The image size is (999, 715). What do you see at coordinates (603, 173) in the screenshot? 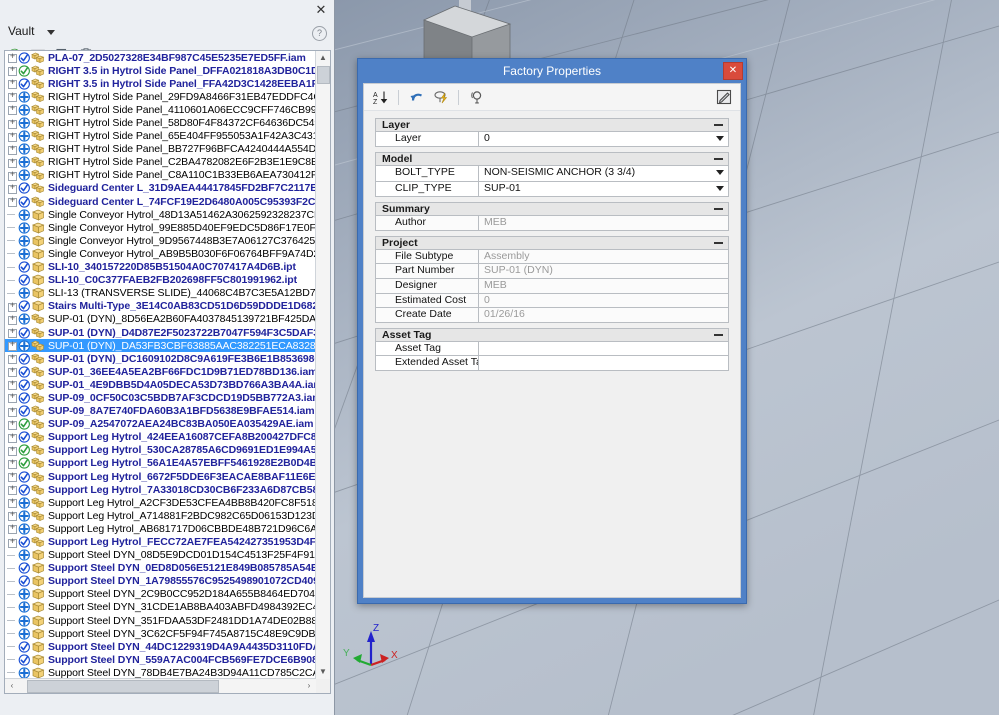
I see `property-value: NON-SEISMIC ANCHOR (3 3/4)` at bounding box center [603, 173].